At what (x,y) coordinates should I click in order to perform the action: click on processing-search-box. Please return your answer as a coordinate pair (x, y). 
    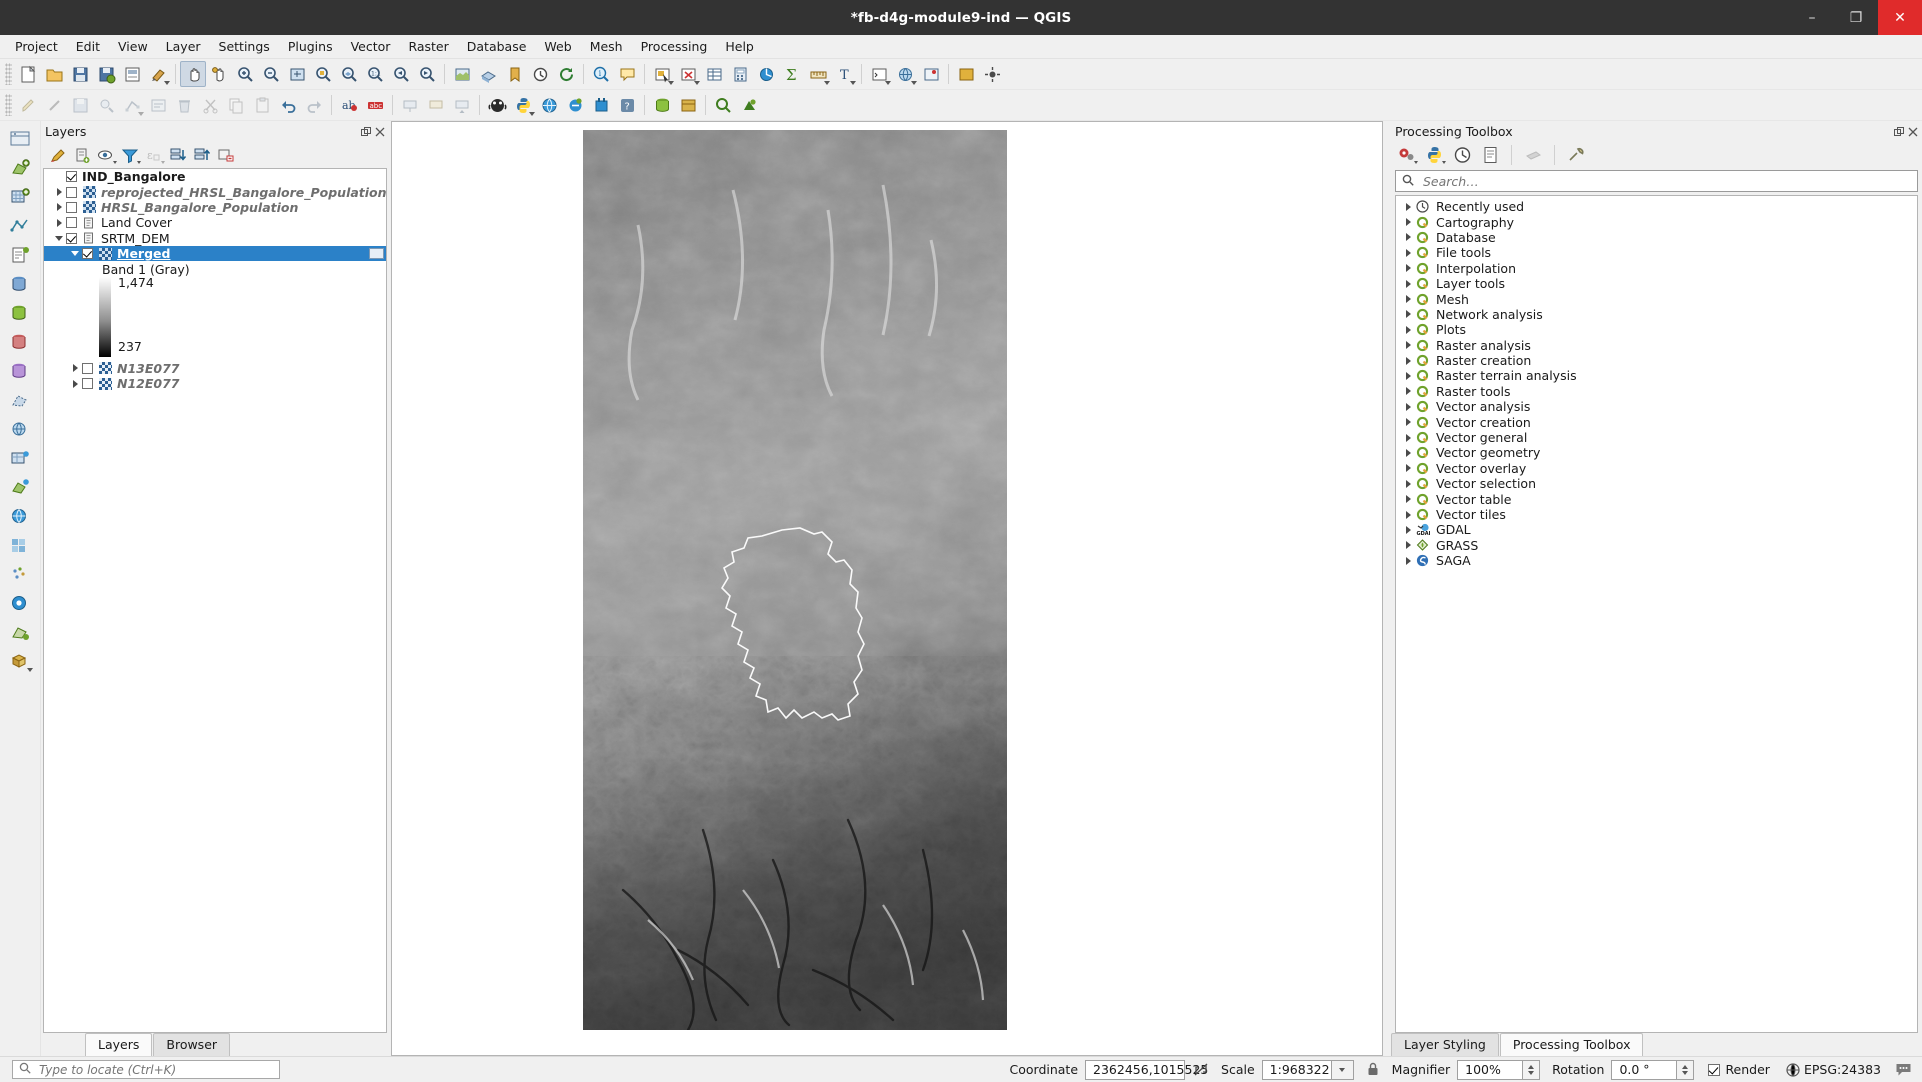
    Looking at the image, I should click on (1656, 181).